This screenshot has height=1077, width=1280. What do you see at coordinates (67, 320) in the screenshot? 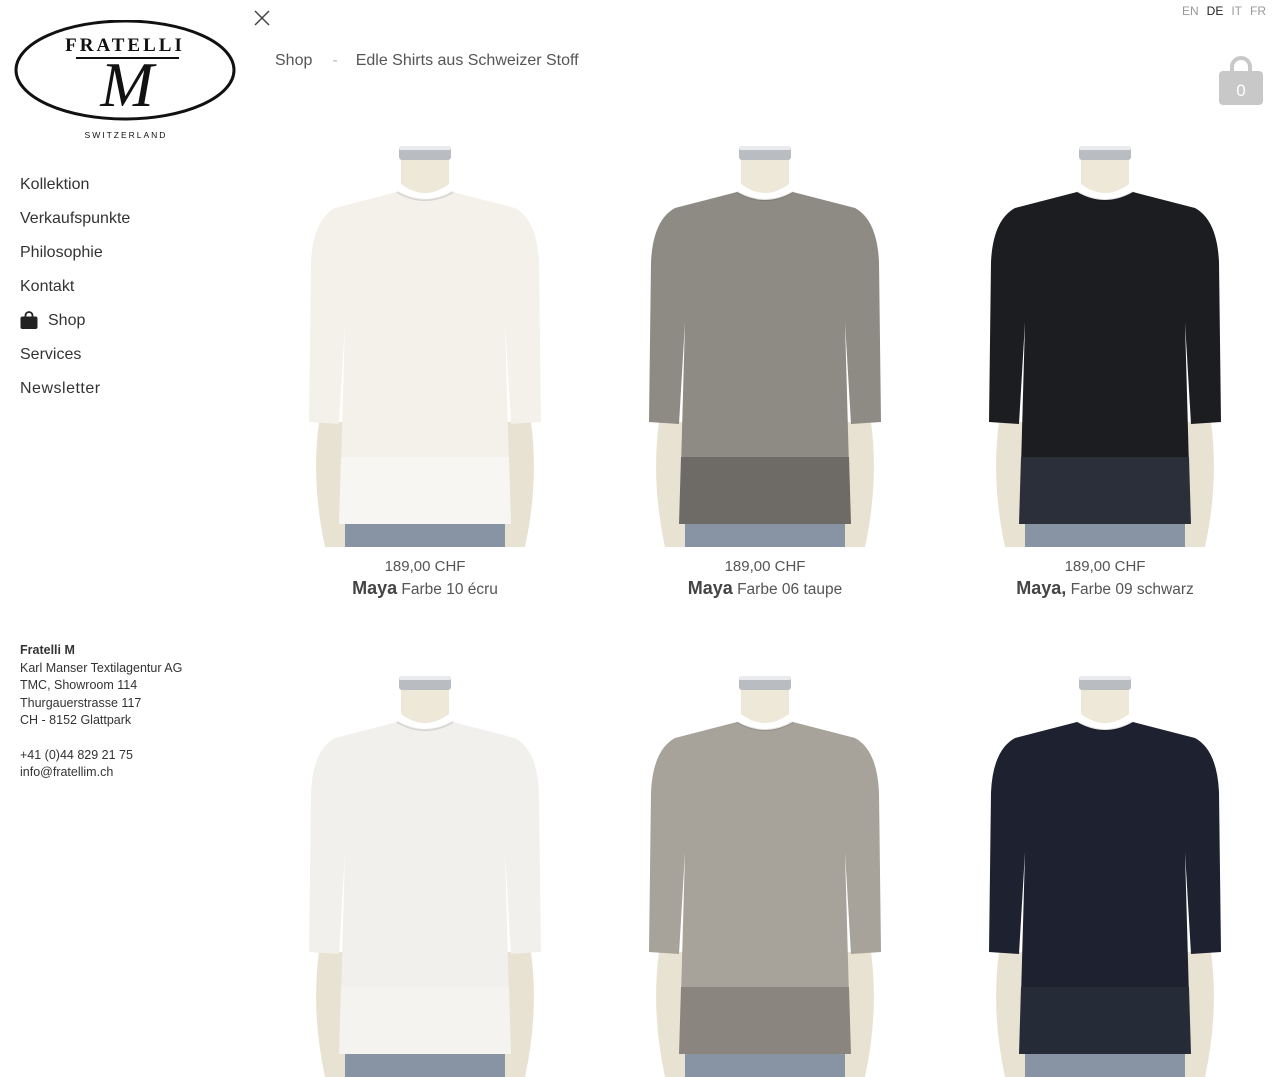
I see `nav-label: Shop` at bounding box center [67, 320].